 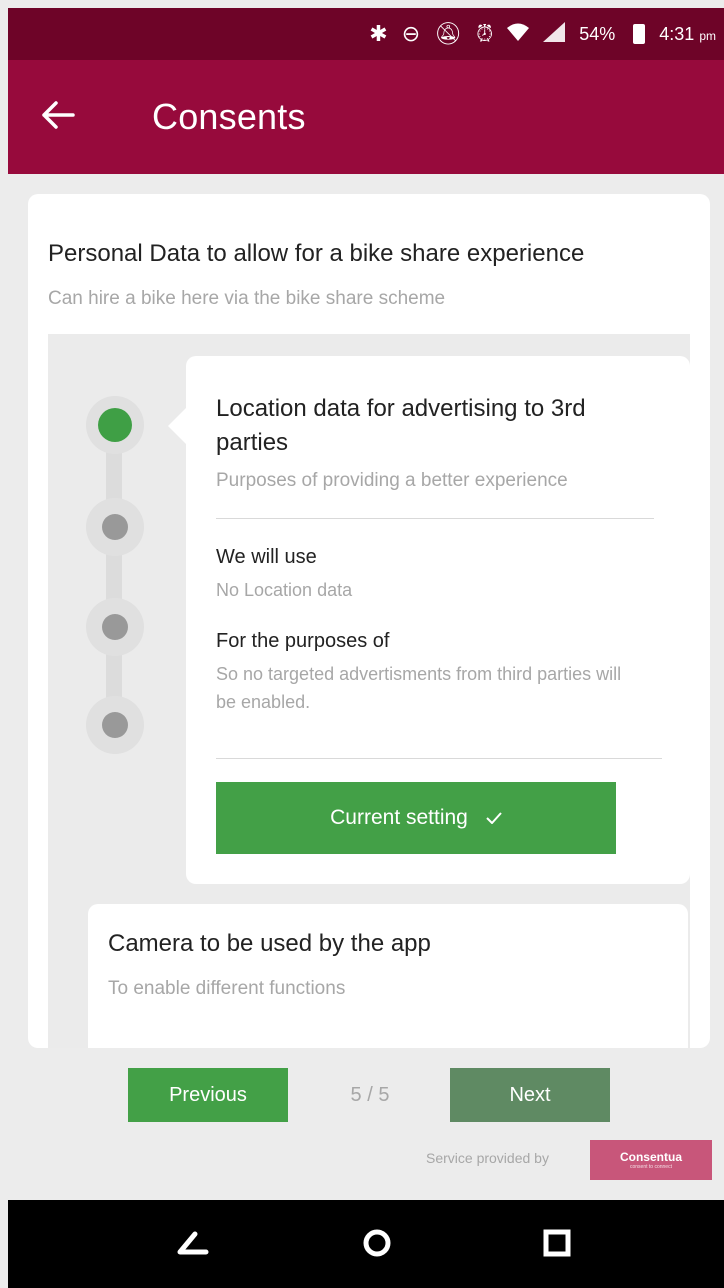 I want to click on system-nav-bar, so click(x=366, y=1244).